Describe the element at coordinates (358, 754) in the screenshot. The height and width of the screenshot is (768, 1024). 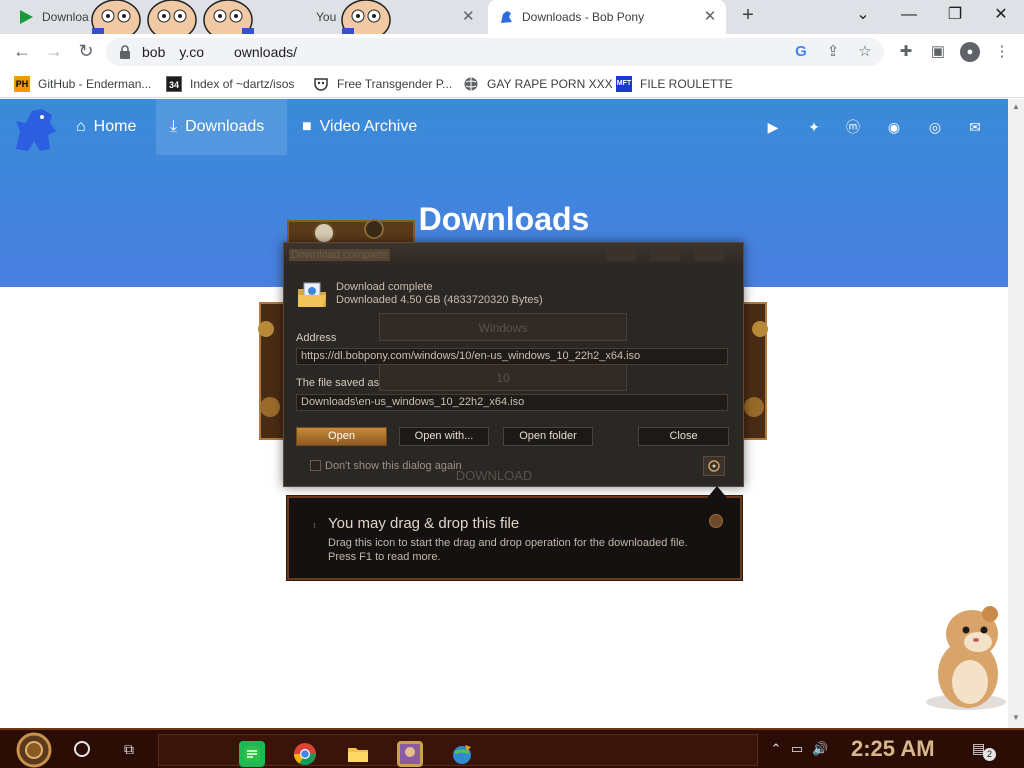
I see `file-explorer-icon` at that location.